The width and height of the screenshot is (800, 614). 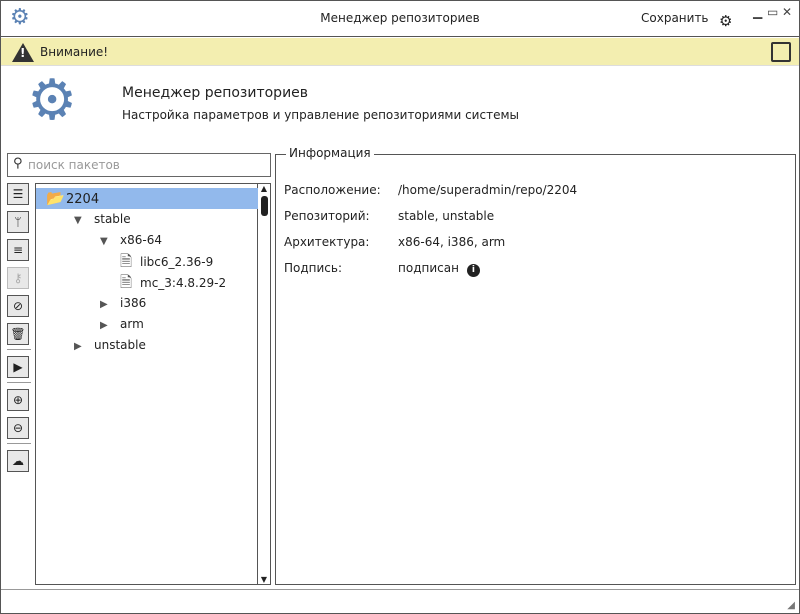 What do you see at coordinates (18, 250) in the screenshot?
I see `settings-sliders-button: ≡` at bounding box center [18, 250].